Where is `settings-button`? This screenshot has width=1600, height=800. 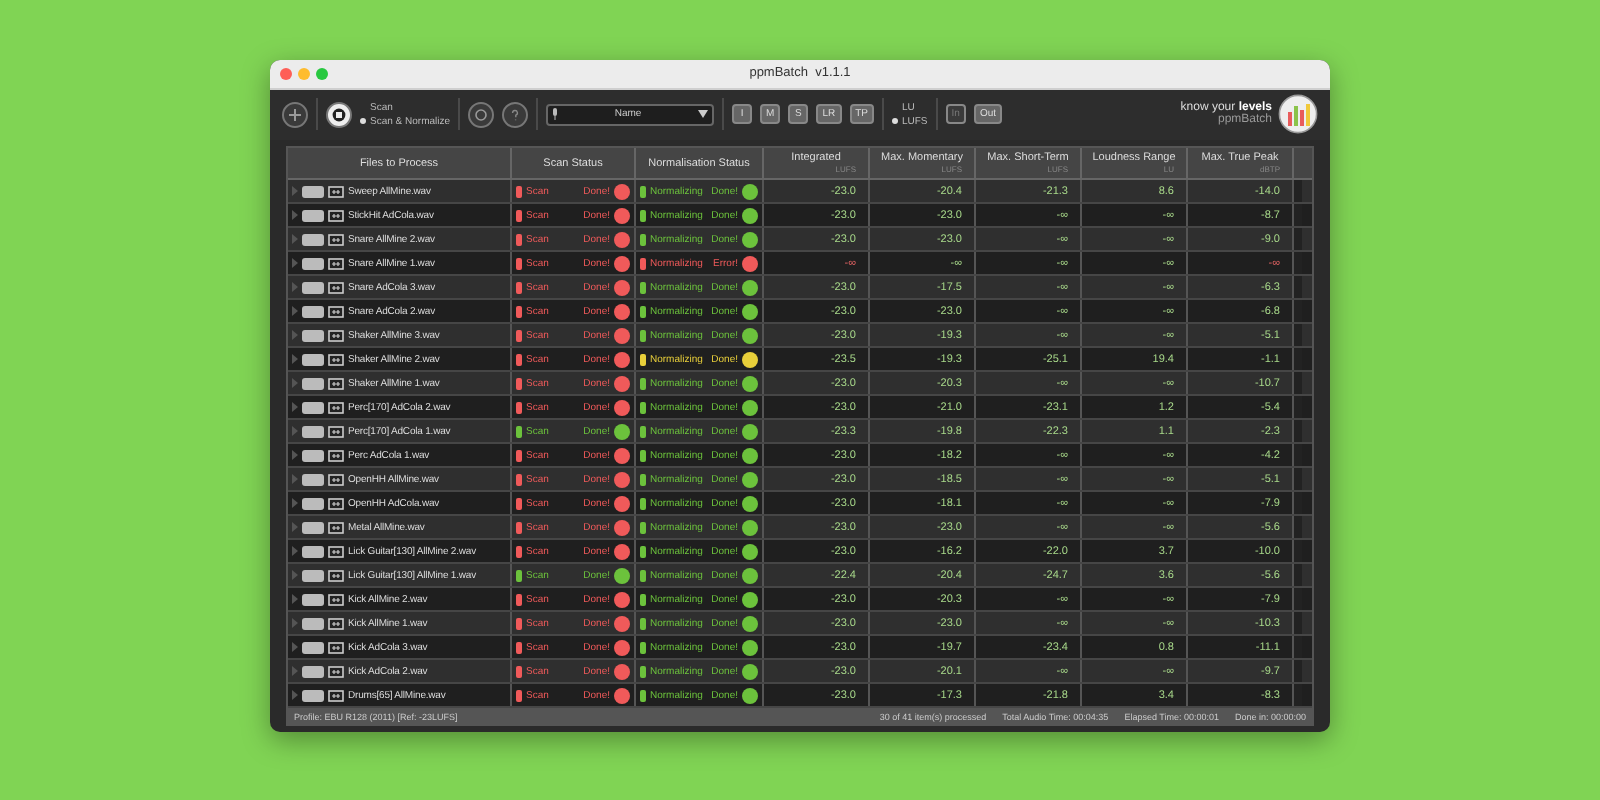 settings-button is located at coordinates (481, 114).